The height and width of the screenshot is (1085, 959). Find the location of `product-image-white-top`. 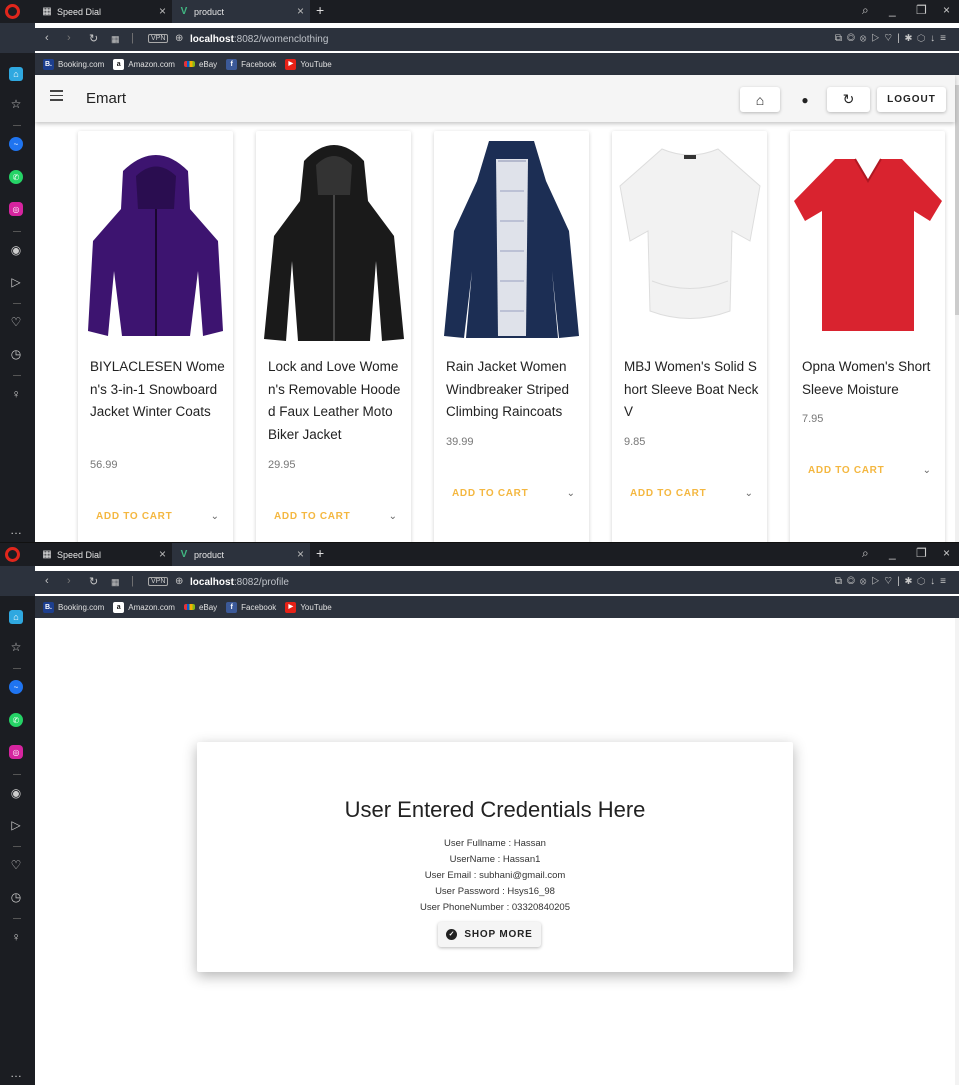

product-image-white-top is located at coordinates (689, 238).